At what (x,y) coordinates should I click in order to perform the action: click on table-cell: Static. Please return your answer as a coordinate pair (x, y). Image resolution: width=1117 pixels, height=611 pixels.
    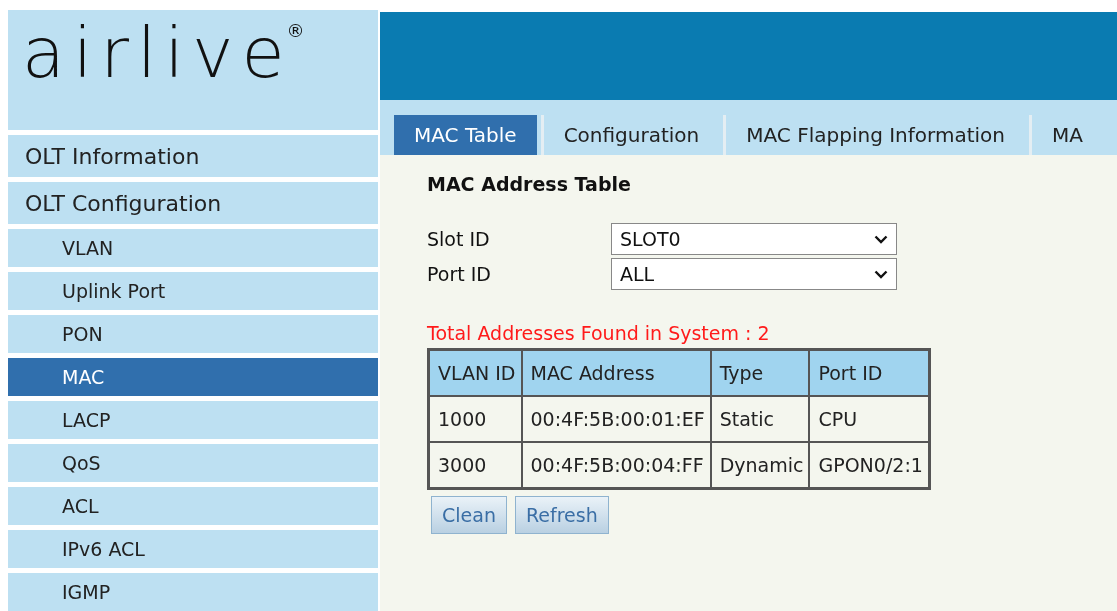
    Looking at the image, I should click on (760, 419).